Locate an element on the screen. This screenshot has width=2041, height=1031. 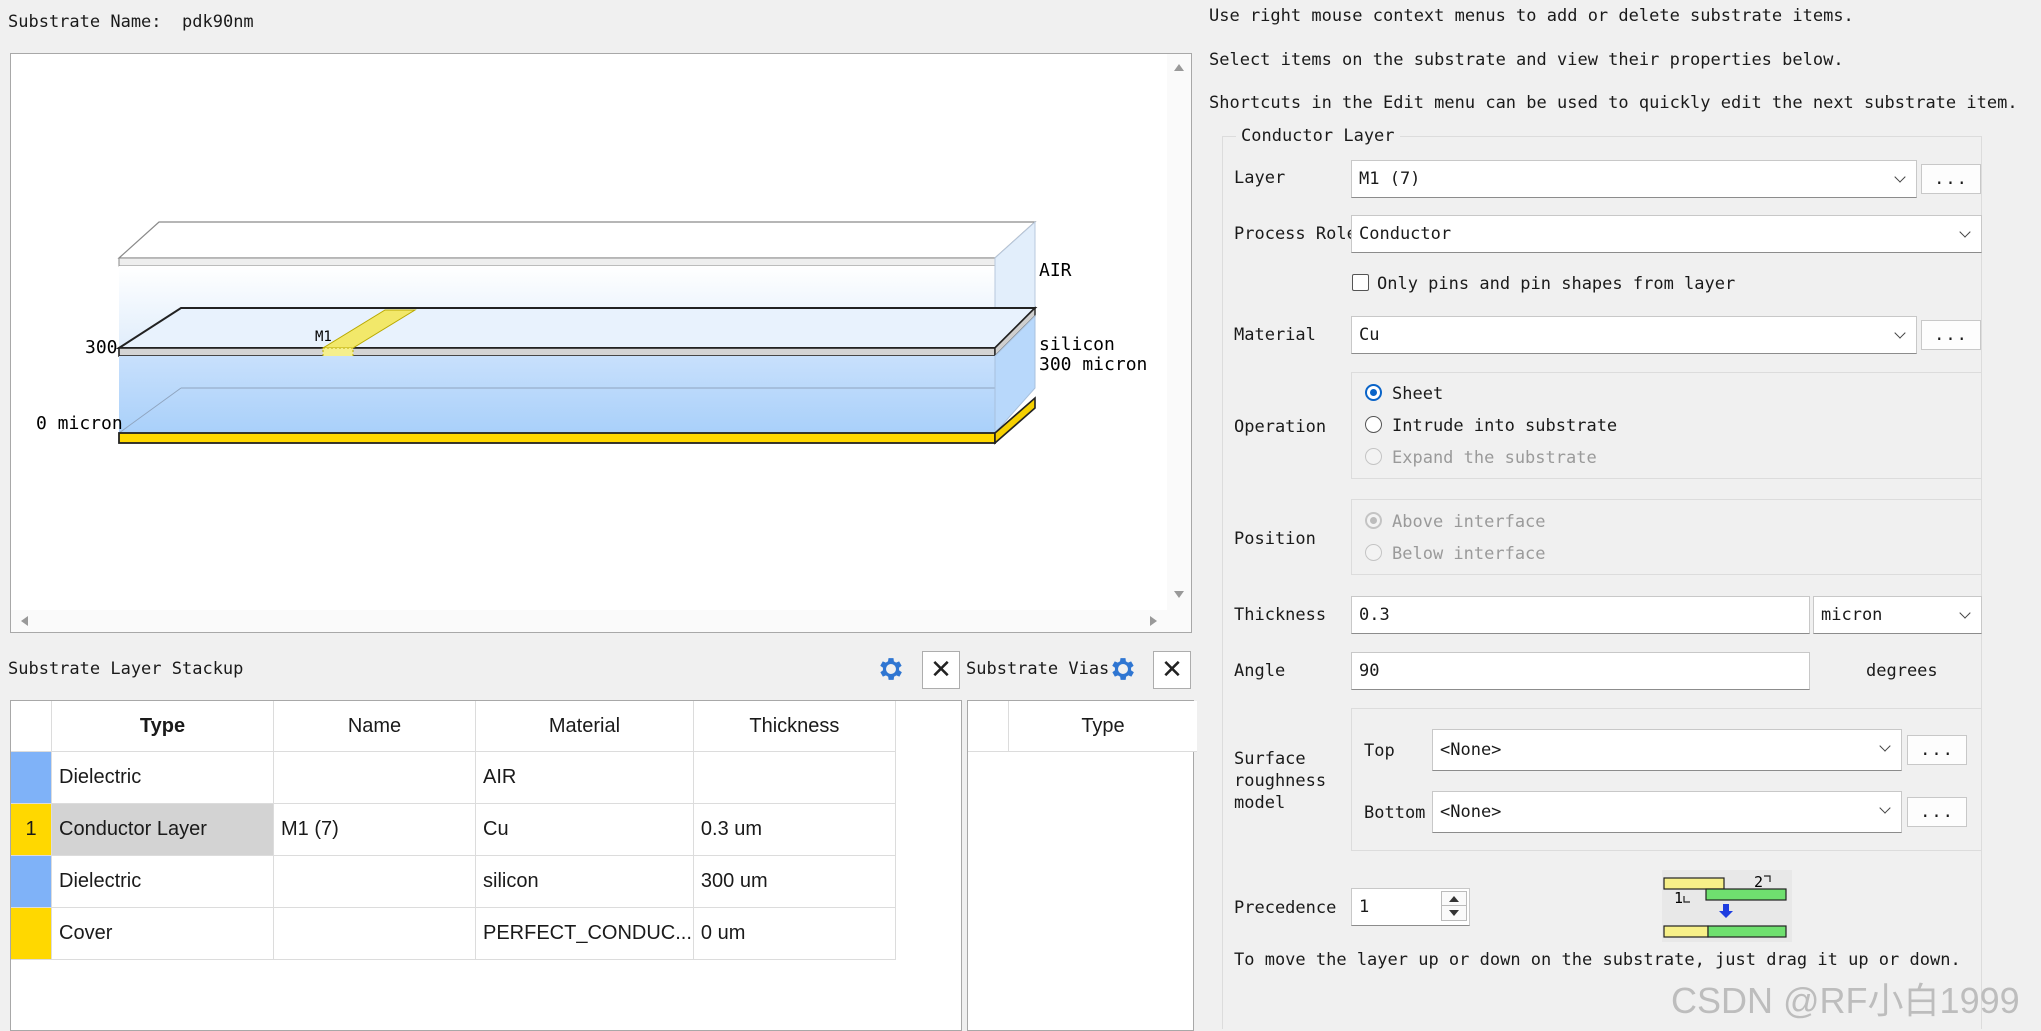
table-row-selected: 1 Conductor Layer M1 (7) Cu 0.3 um is located at coordinates (453, 829).